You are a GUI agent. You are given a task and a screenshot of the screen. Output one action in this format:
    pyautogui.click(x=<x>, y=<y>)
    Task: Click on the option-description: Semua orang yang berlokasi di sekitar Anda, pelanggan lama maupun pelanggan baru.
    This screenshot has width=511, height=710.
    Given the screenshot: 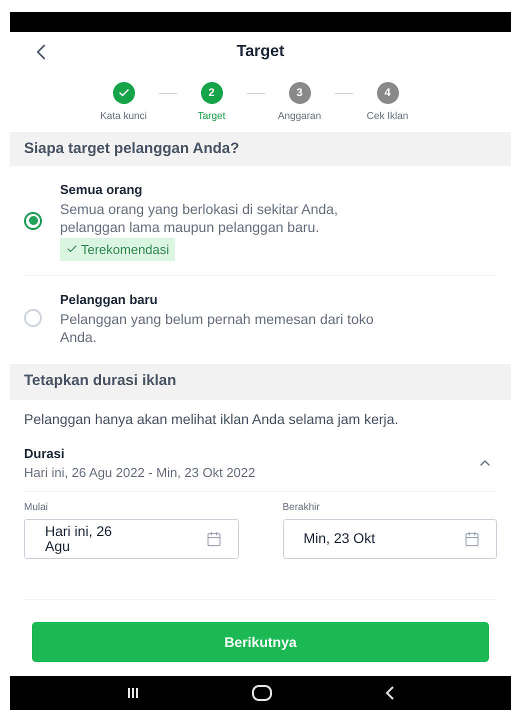 What is the action you would take?
    pyautogui.click(x=199, y=218)
    